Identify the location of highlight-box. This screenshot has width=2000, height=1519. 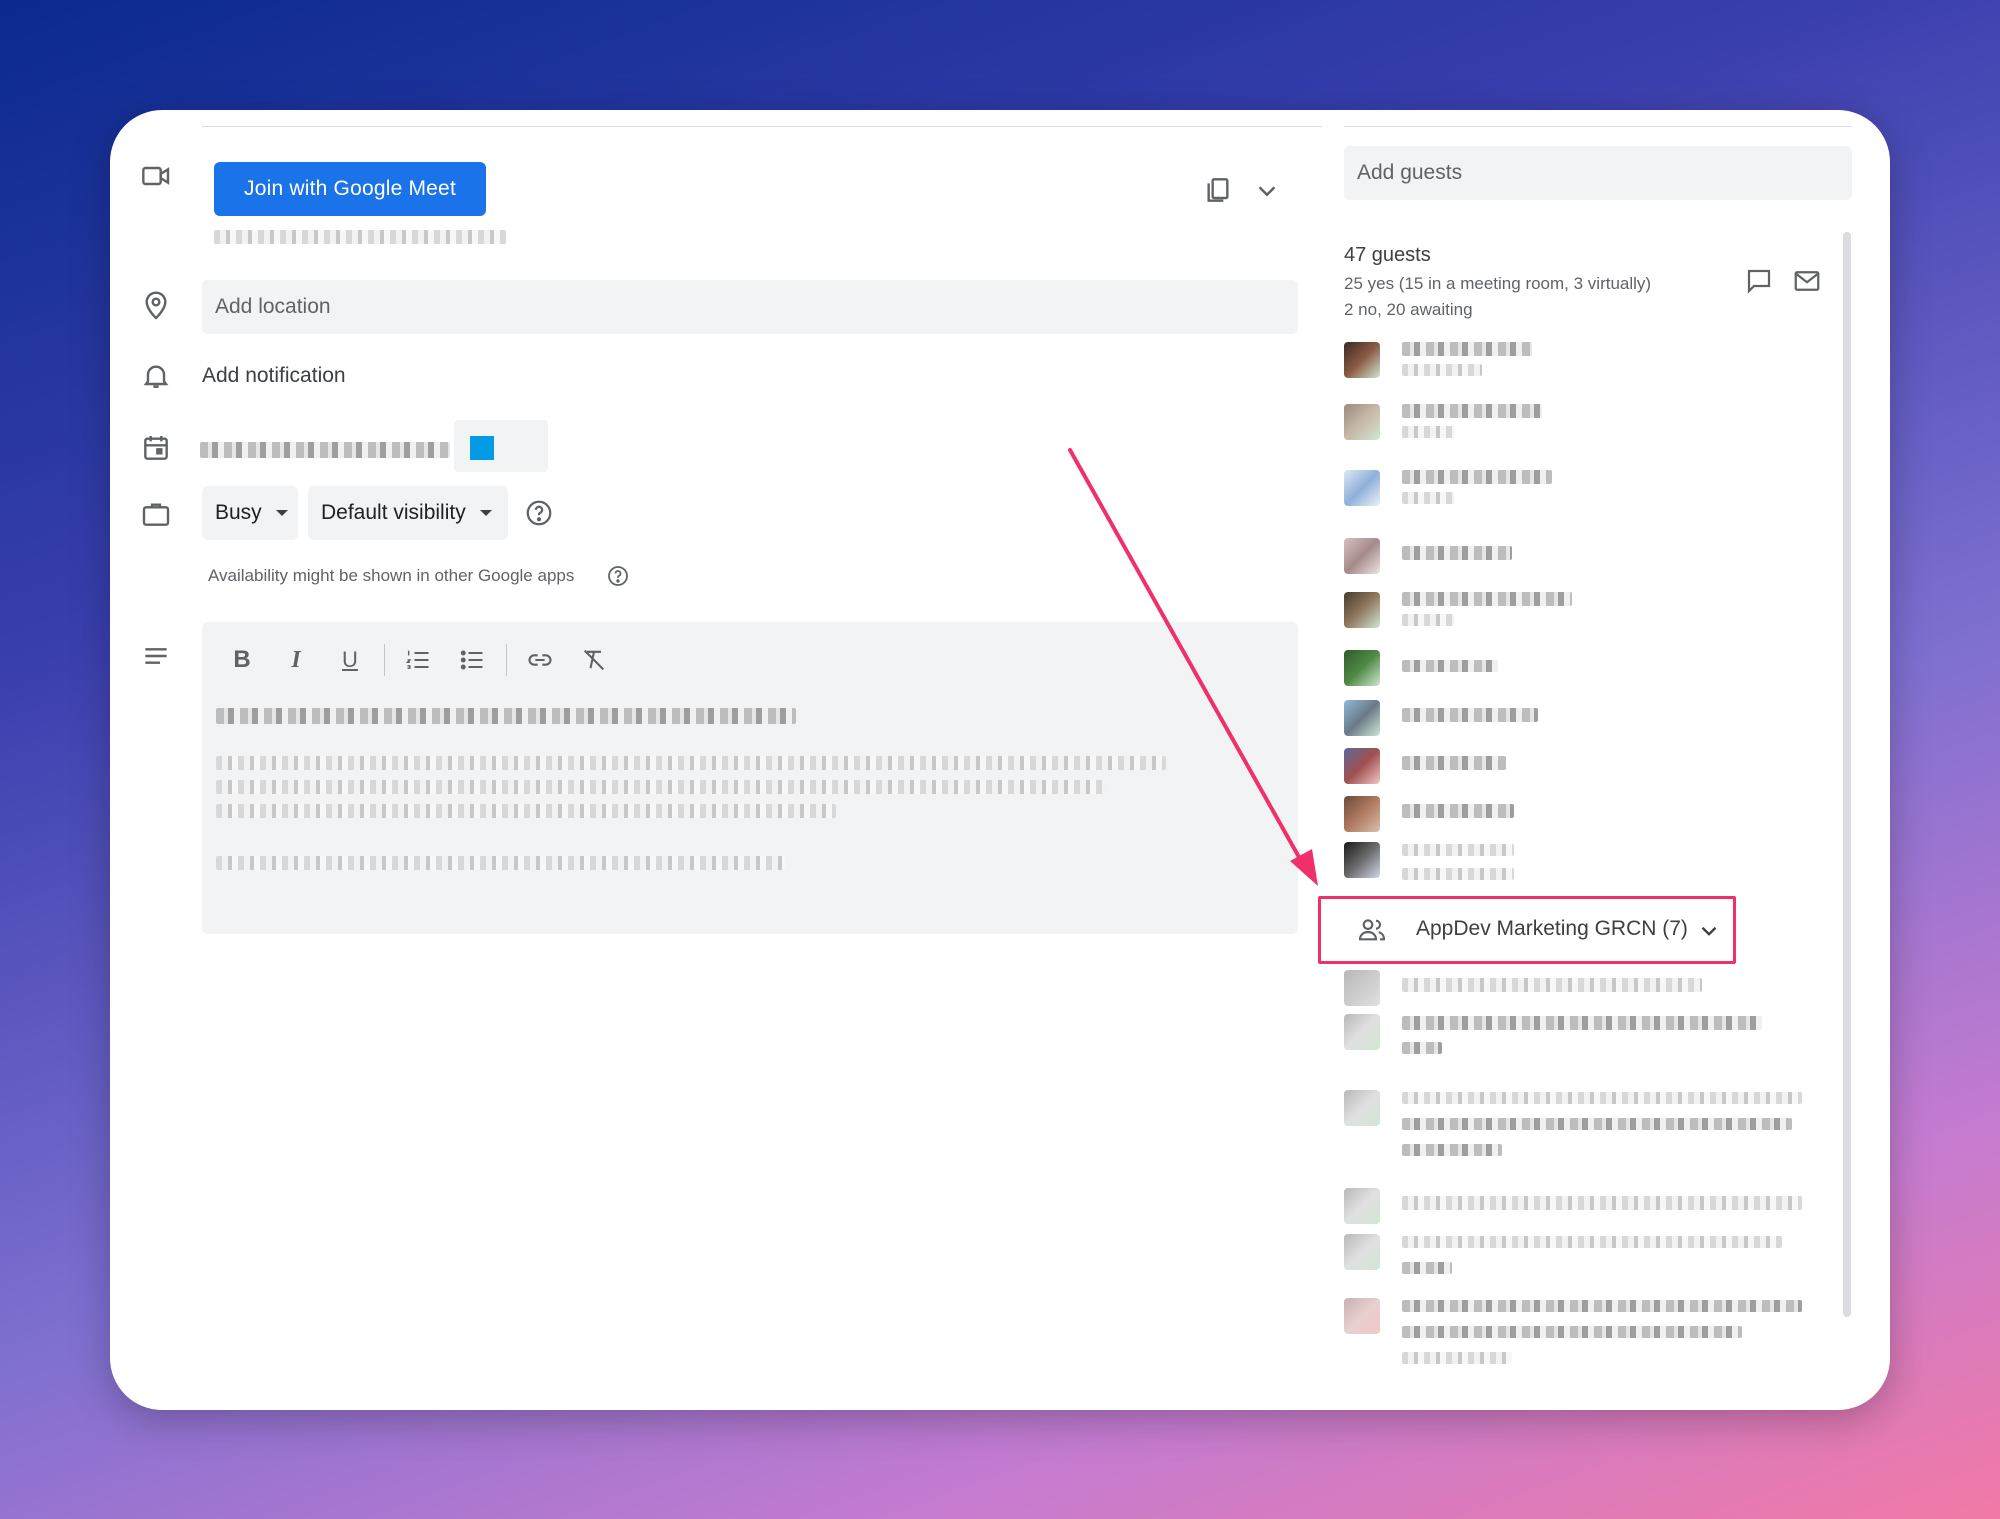
(1527, 930).